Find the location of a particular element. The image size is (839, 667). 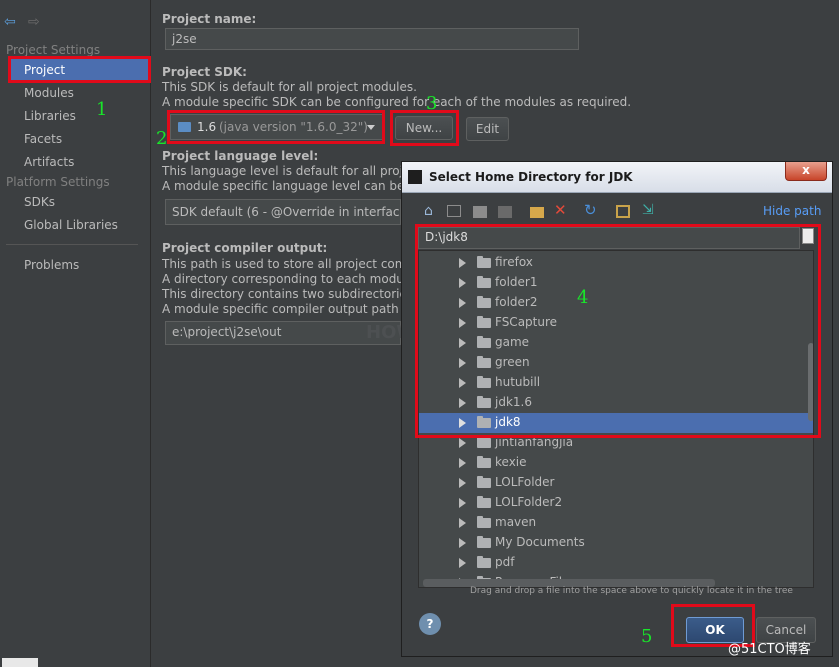

folder-label: LOLFolder is located at coordinates (525, 482).